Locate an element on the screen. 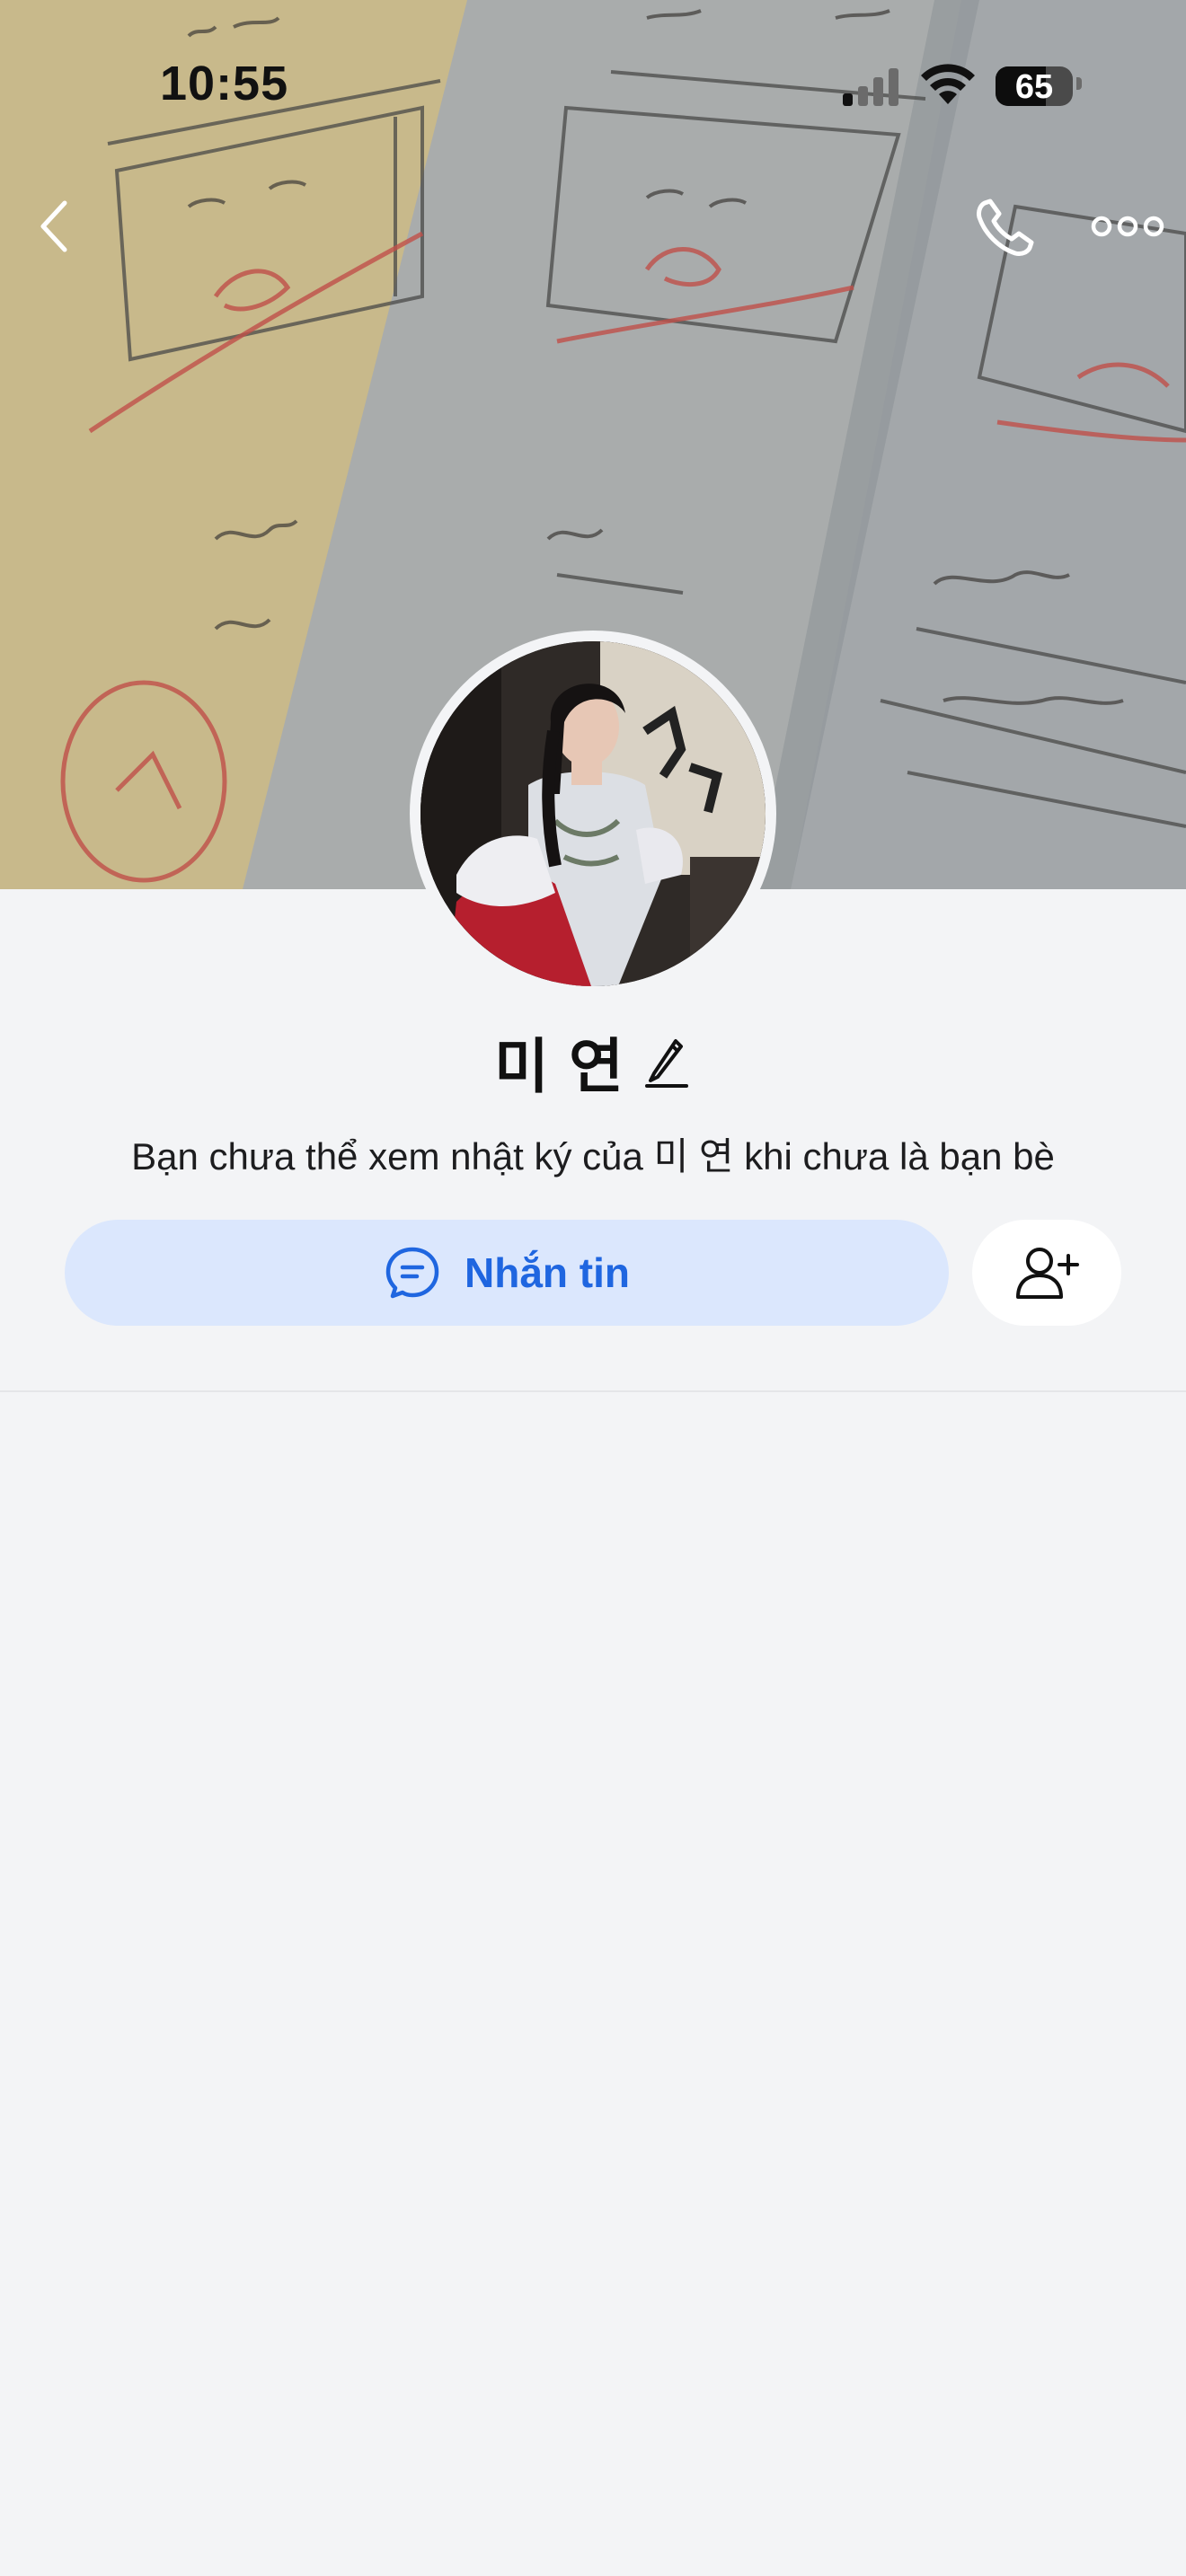 This screenshot has height=2576, width=1186. status-time: 10:55 is located at coordinates (224, 83).